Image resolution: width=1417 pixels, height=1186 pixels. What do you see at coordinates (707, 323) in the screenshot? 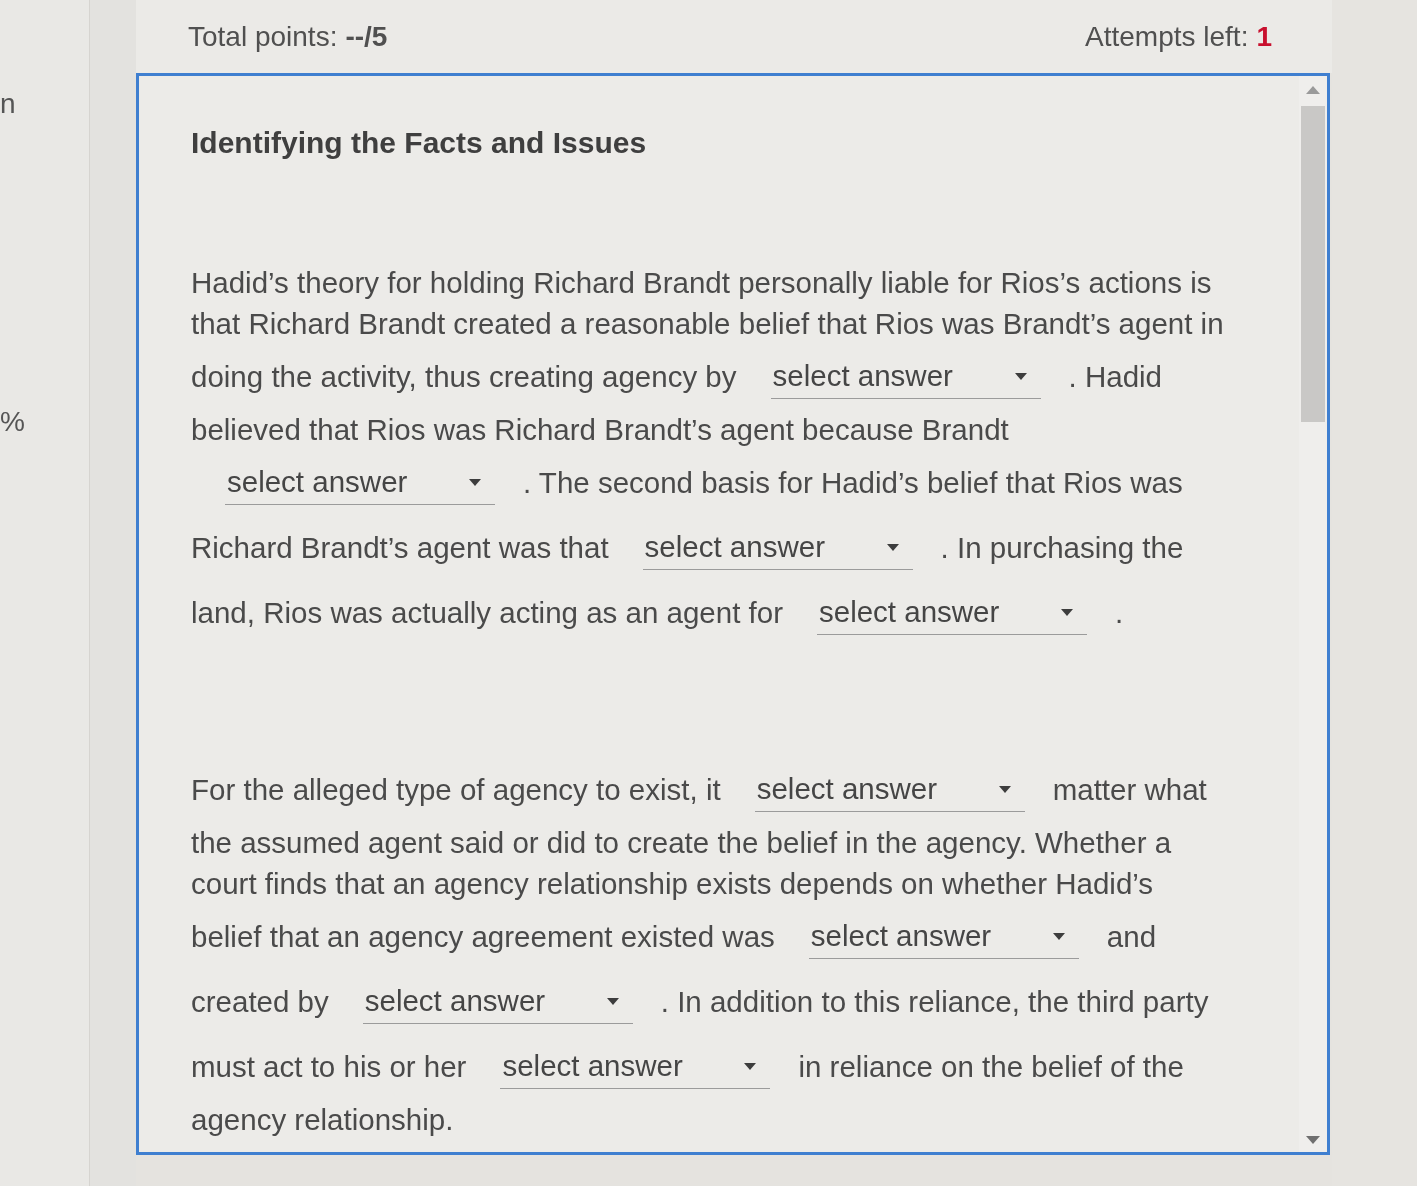
I see `question-text: that Richard Brandt created a reasonable belief that Rios was Brandt’s agent in` at bounding box center [707, 323].